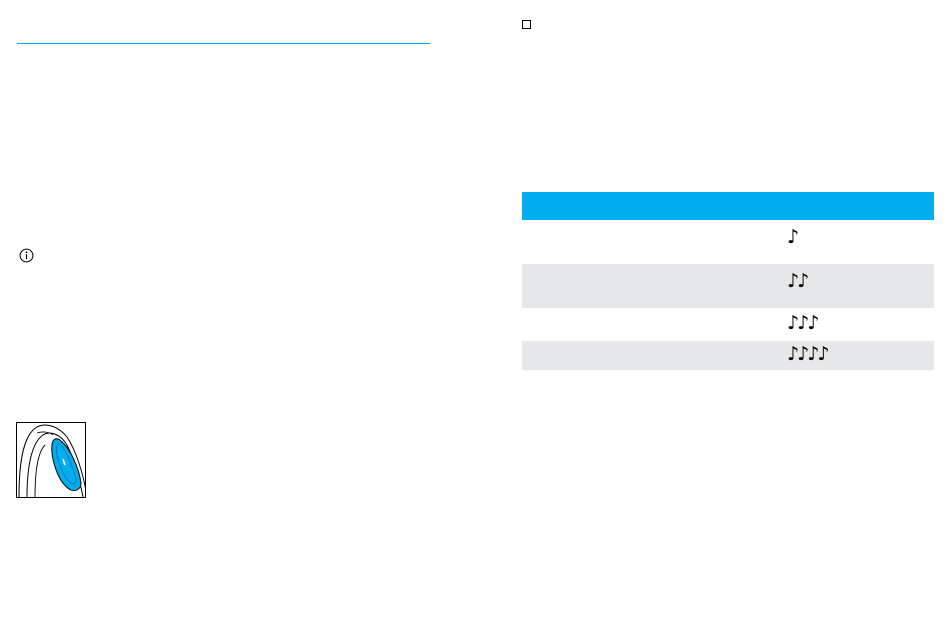 The height and width of the screenshot is (627, 950). Describe the element at coordinates (51, 460) in the screenshot. I see `device-button-illustration` at that location.